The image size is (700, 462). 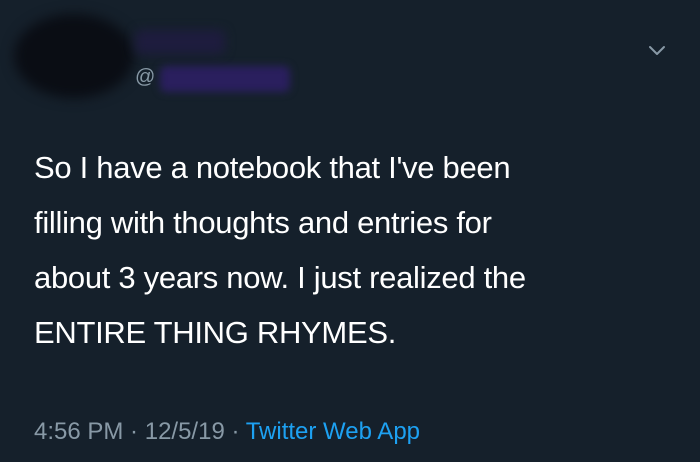 What do you see at coordinates (78, 431) in the screenshot?
I see `tweet-time: 4:56 PM` at bounding box center [78, 431].